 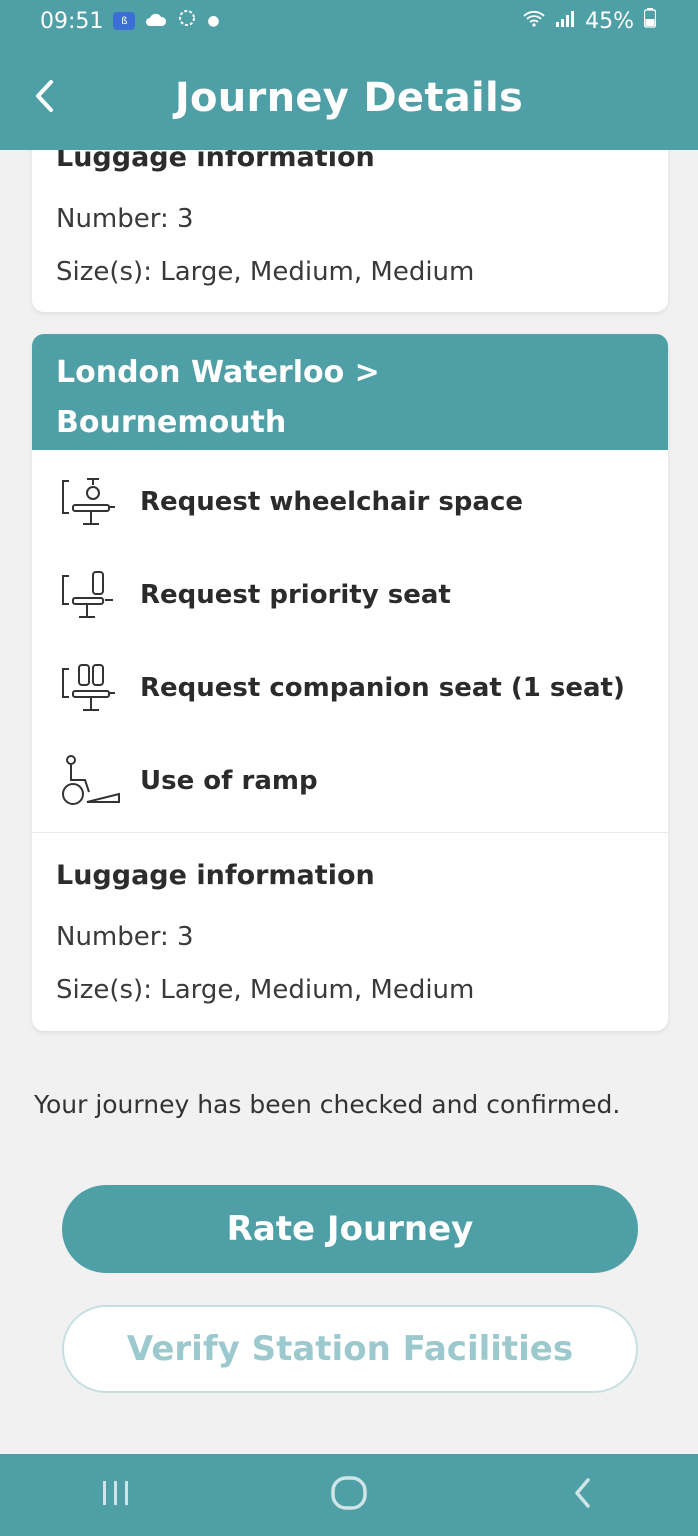 What do you see at coordinates (72, 21) in the screenshot?
I see `status-time: 09:51` at bounding box center [72, 21].